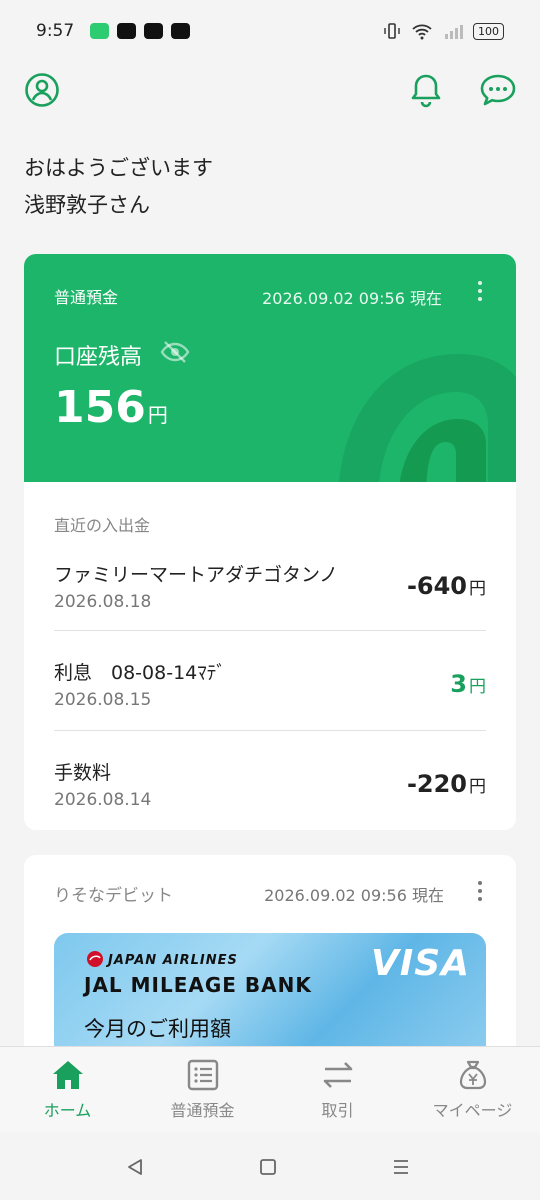  I want to click on vibrate-icon, so click(392, 31).